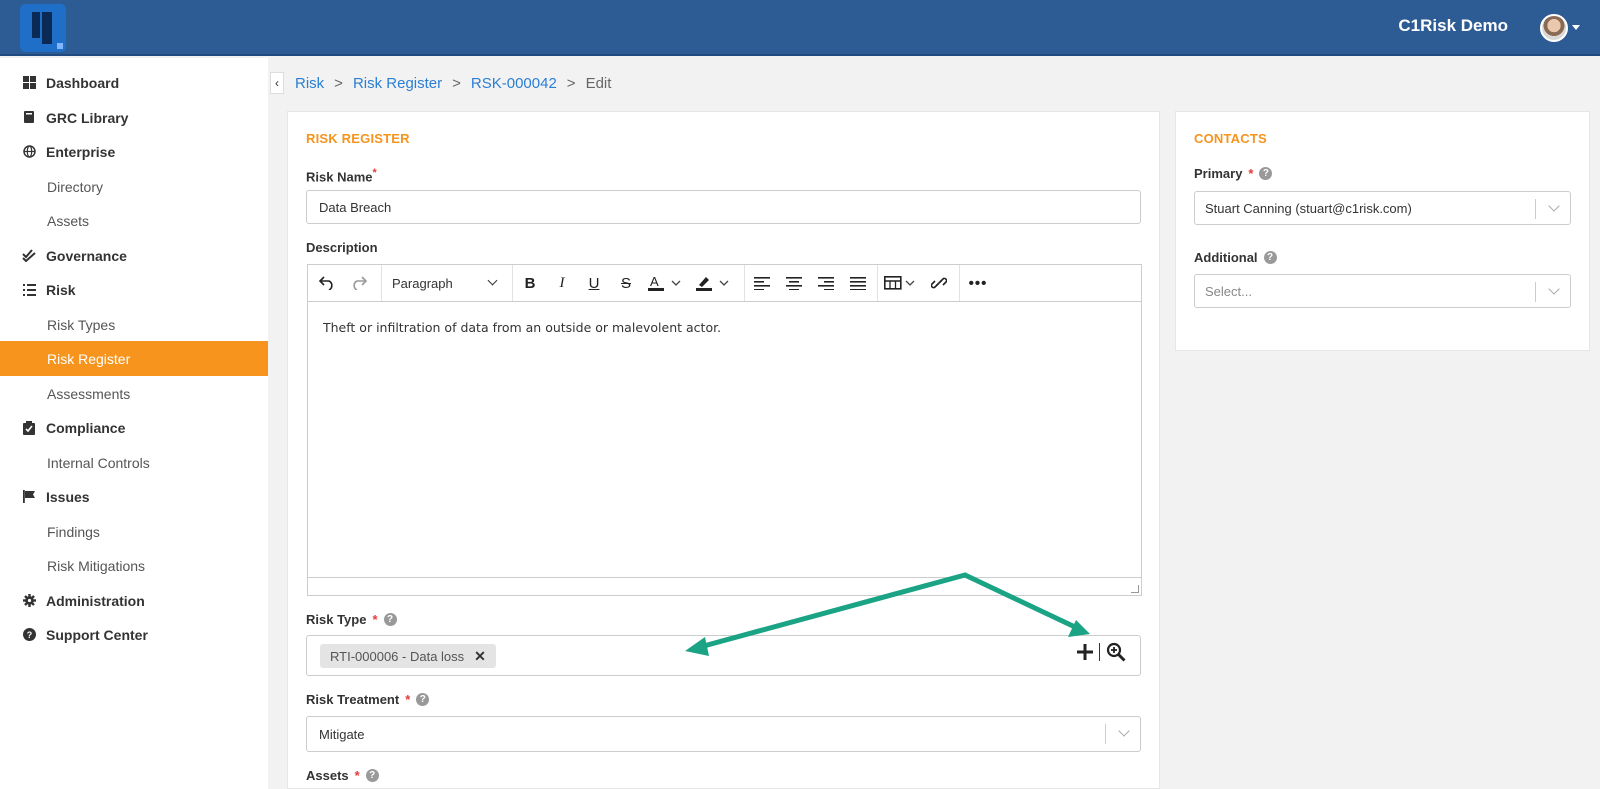 This screenshot has height=789, width=1600. What do you see at coordinates (98, 462) in the screenshot?
I see `sidebar-item-label: Internal Controls` at bounding box center [98, 462].